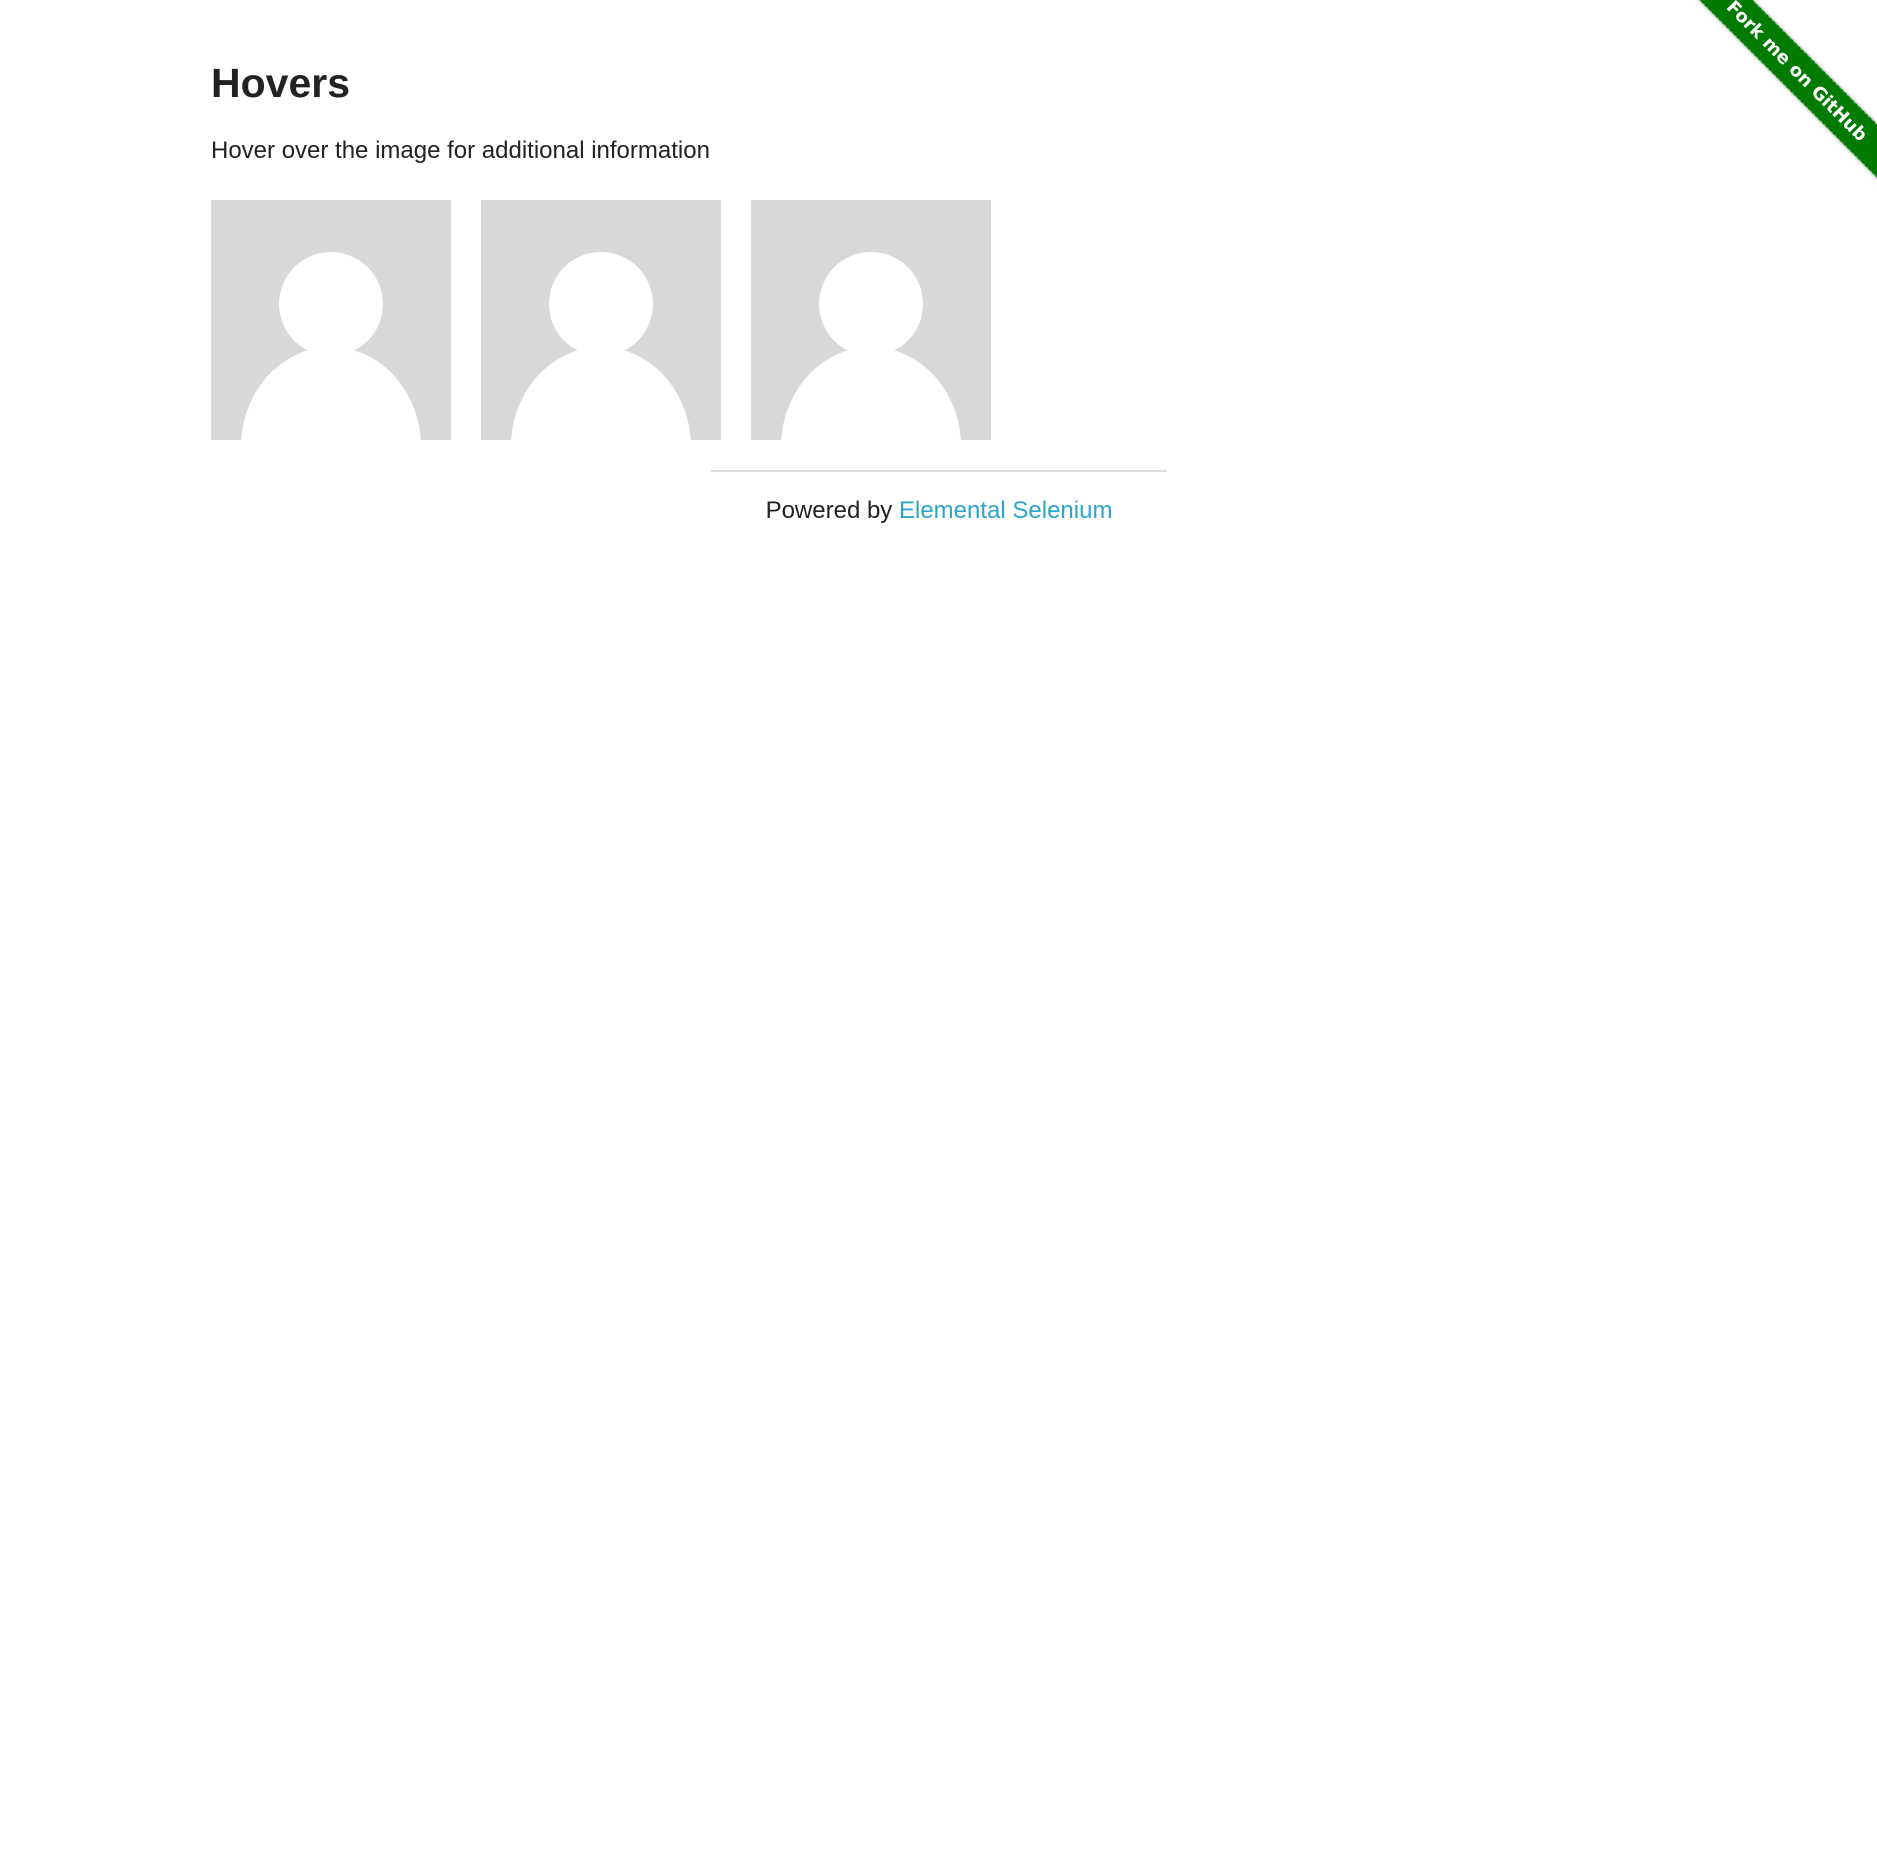 Image resolution: width=1877 pixels, height=1874 pixels. I want to click on page-footer: Powered by Elemental Selenium, so click(939, 511).